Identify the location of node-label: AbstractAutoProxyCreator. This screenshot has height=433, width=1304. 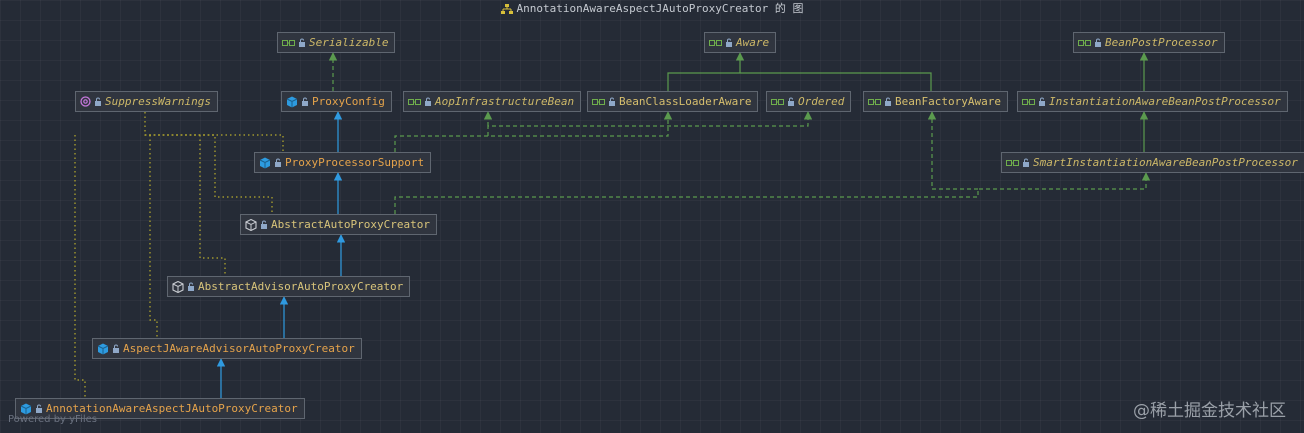
(350, 224).